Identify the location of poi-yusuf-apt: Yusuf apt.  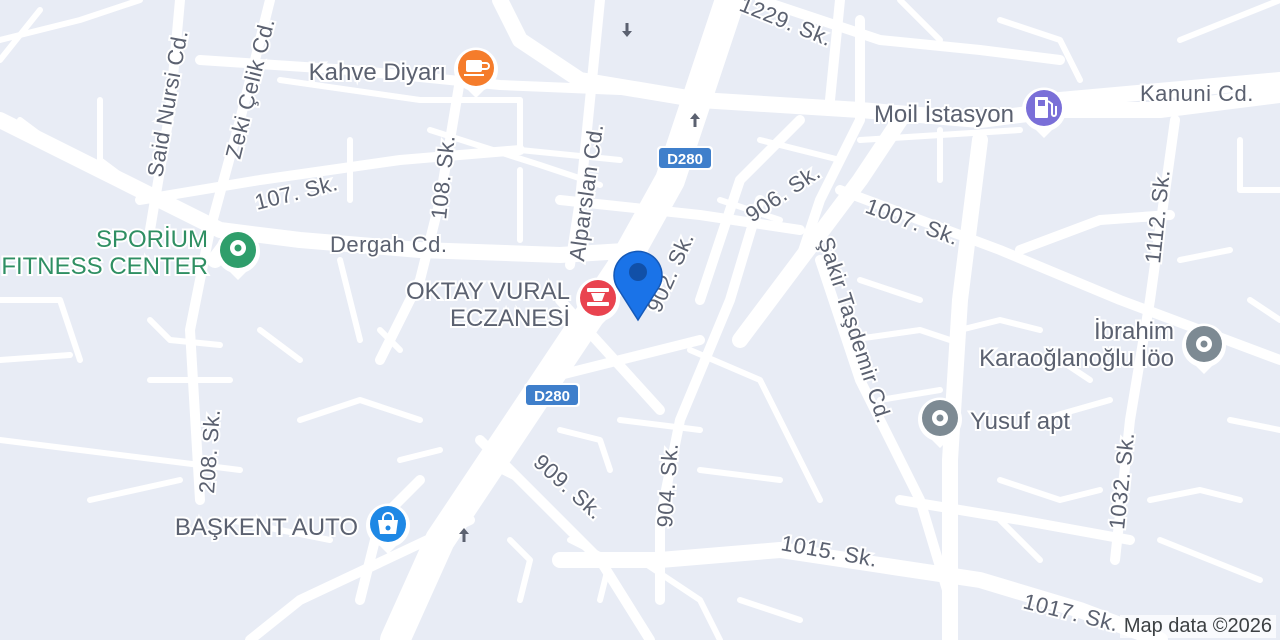
(995, 422).